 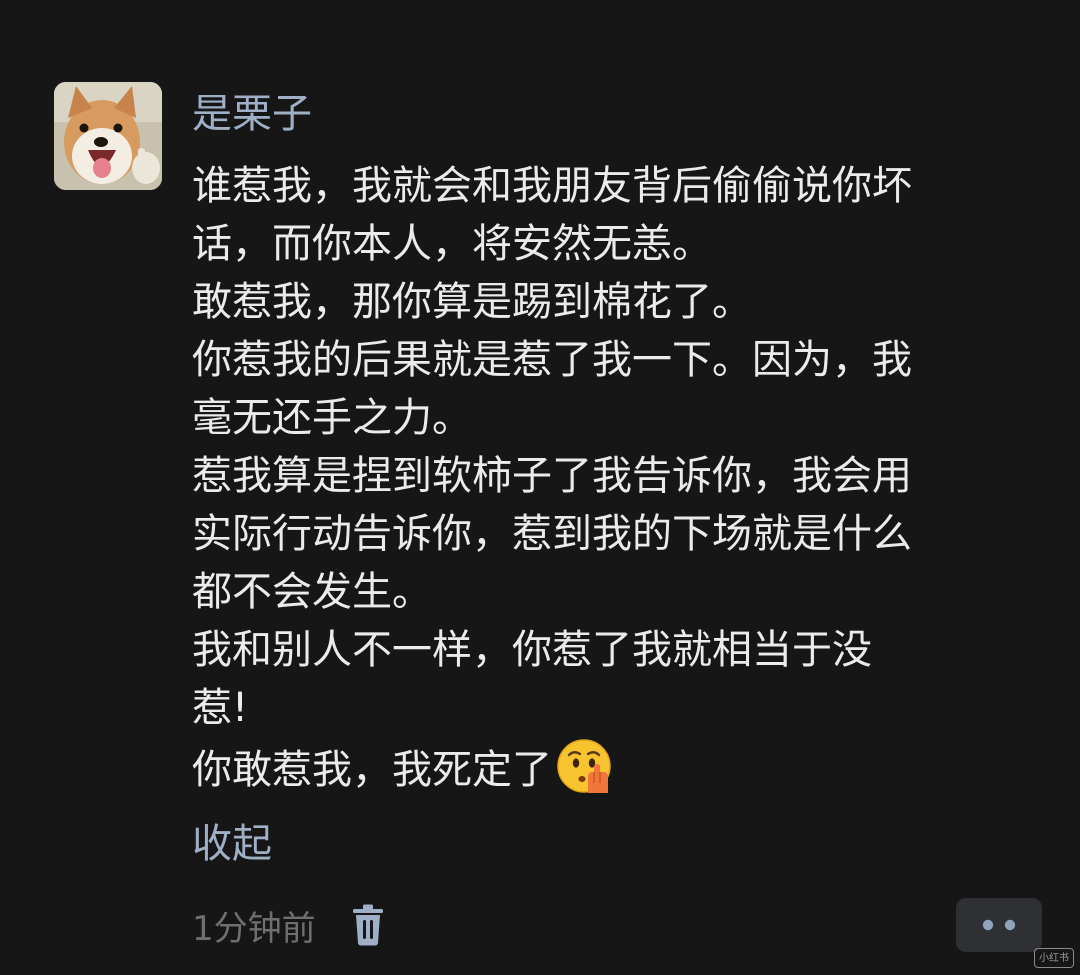 I want to click on more-dots-icon, so click(x=999, y=925).